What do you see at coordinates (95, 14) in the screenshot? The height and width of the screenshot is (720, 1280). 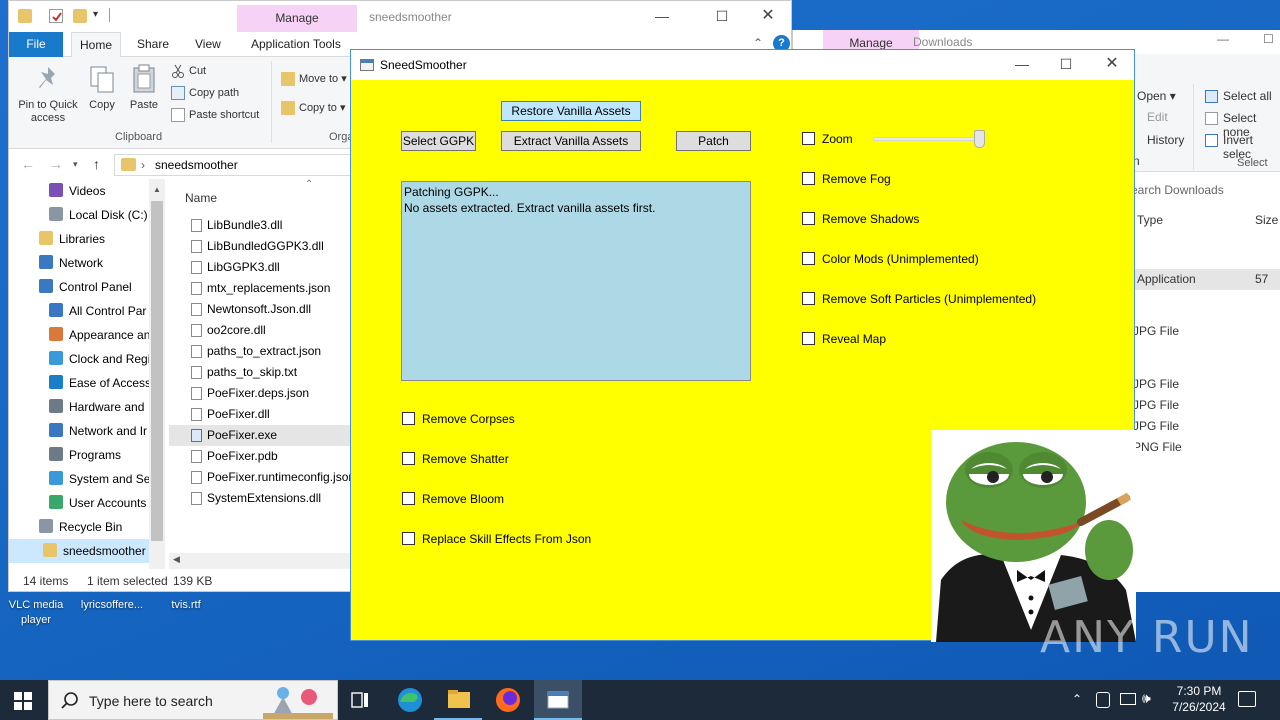 I see `customize-qa-icon: ▾` at bounding box center [95, 14].